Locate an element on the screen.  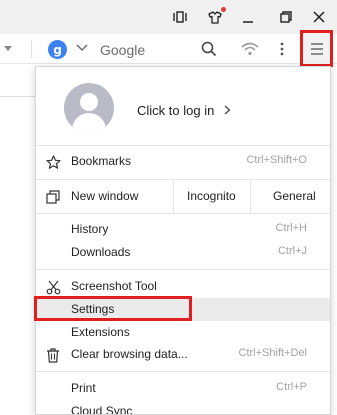
star-icon is located at coordinates (53, 162).